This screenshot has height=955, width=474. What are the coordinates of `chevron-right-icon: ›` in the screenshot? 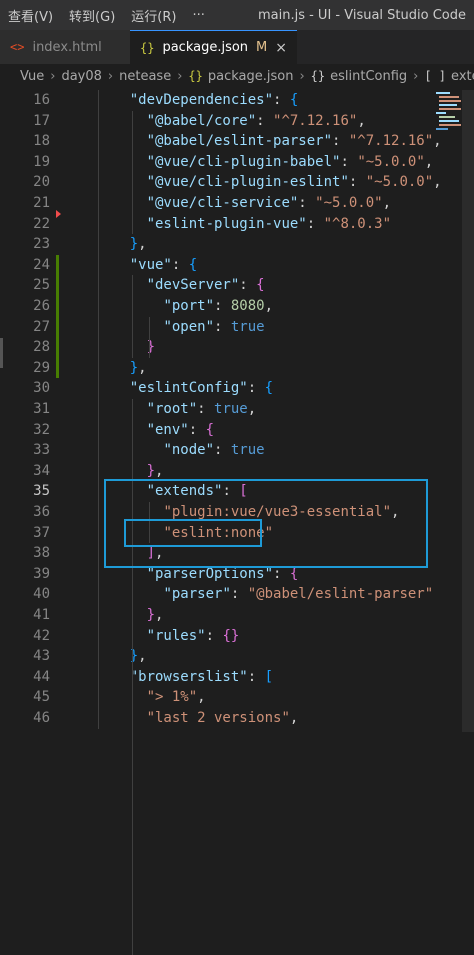 It's located at (180, 76).